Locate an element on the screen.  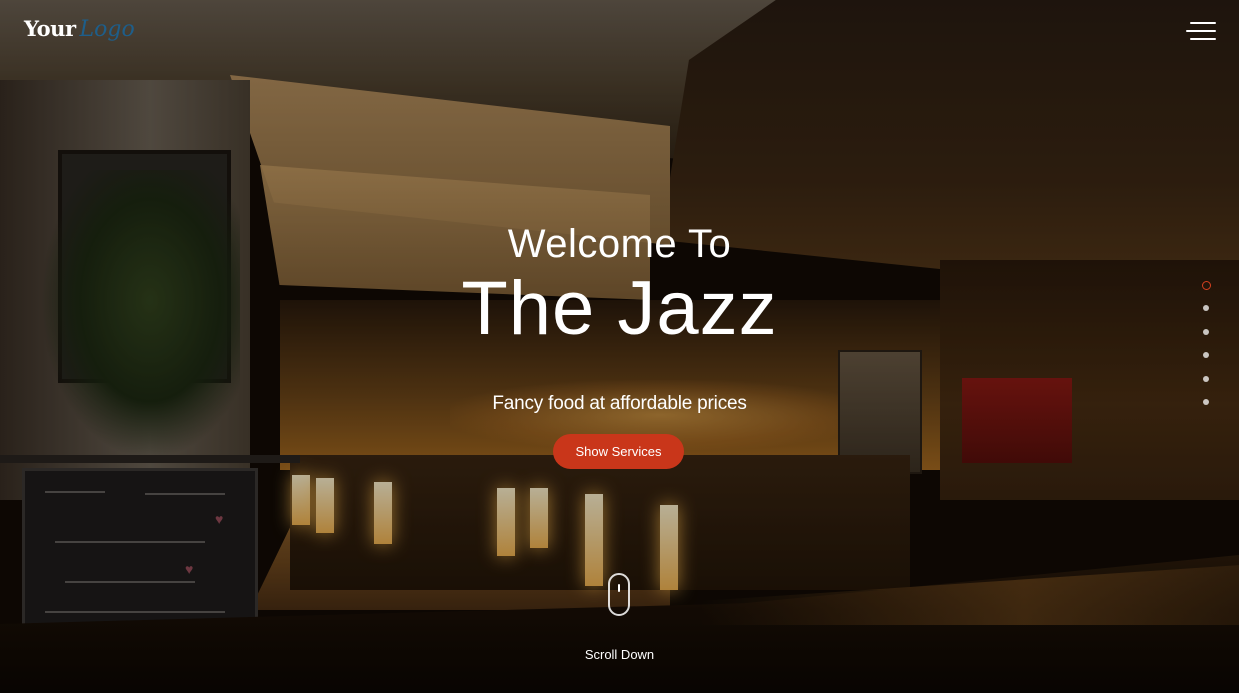
hero-title: The Jazz is located at coordinates (619, 308).